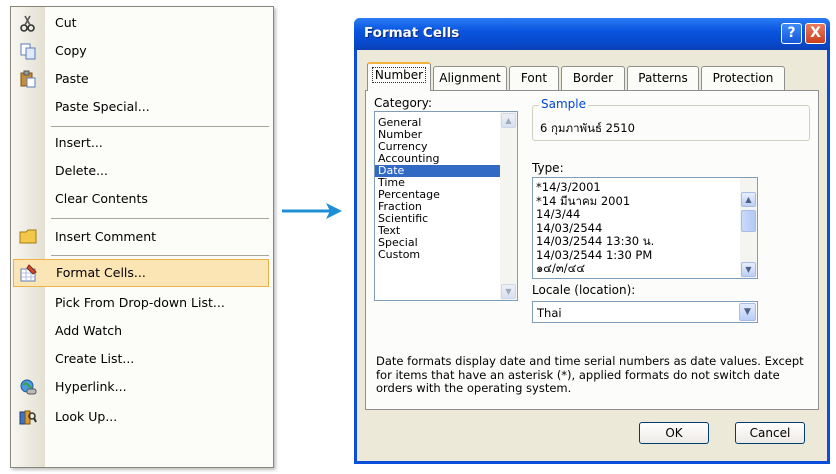 The width and height of the screenshot is (836, 474). What do you see at coordinates (663, 78) in the screenshot?
I see `tab-patterns: Patterns` at bounding box center [663, 78].